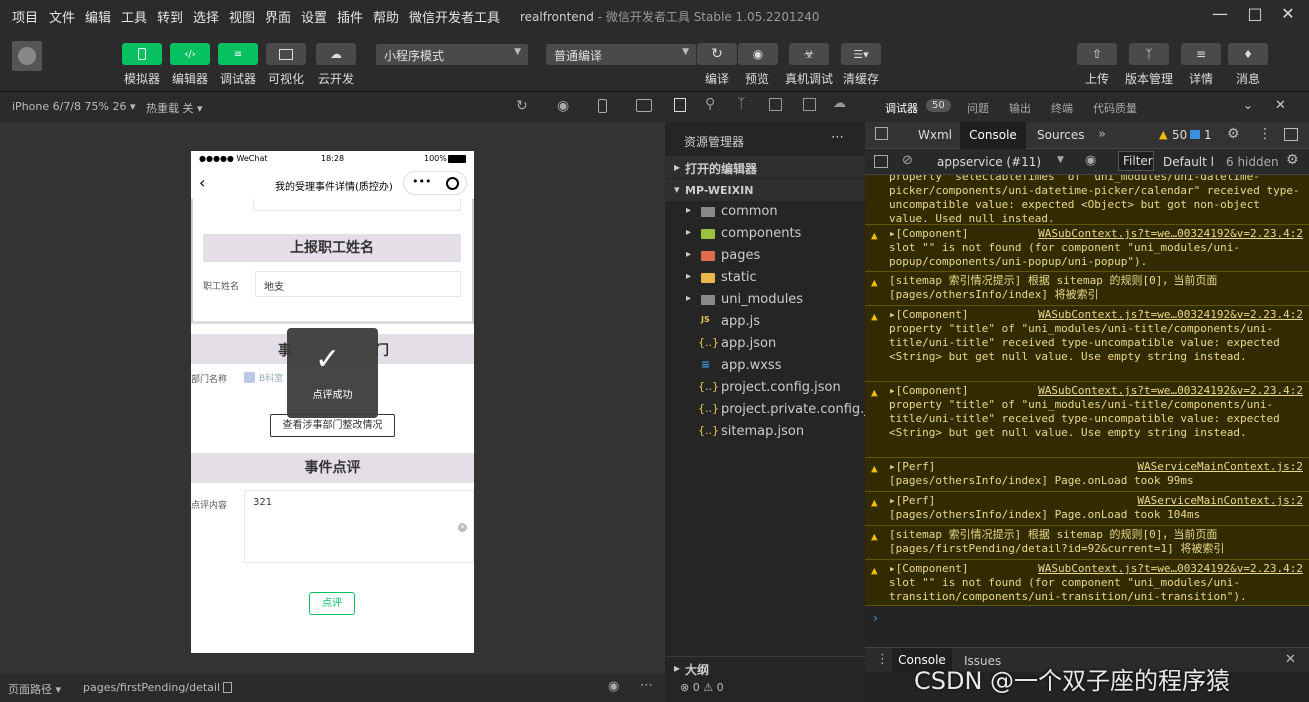  What do you see at coordinates (765, 256) in the screenshot?
I see `tree-folder-pages: ▸ pages` at bounding box center [765, 256].